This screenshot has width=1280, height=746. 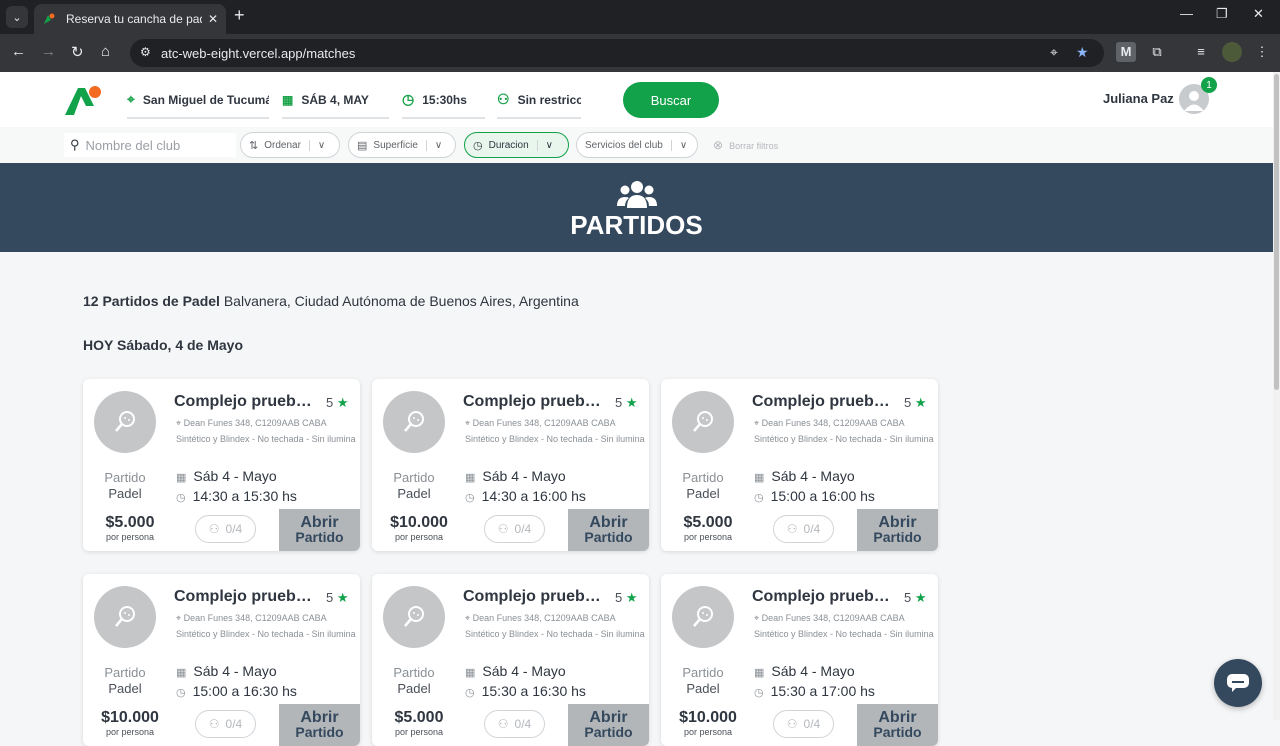 What do you see at coordinates (1082, 52) in the screenshot?
I see `bookmark-star-icon: ★` at bounding box center [1082, 52].